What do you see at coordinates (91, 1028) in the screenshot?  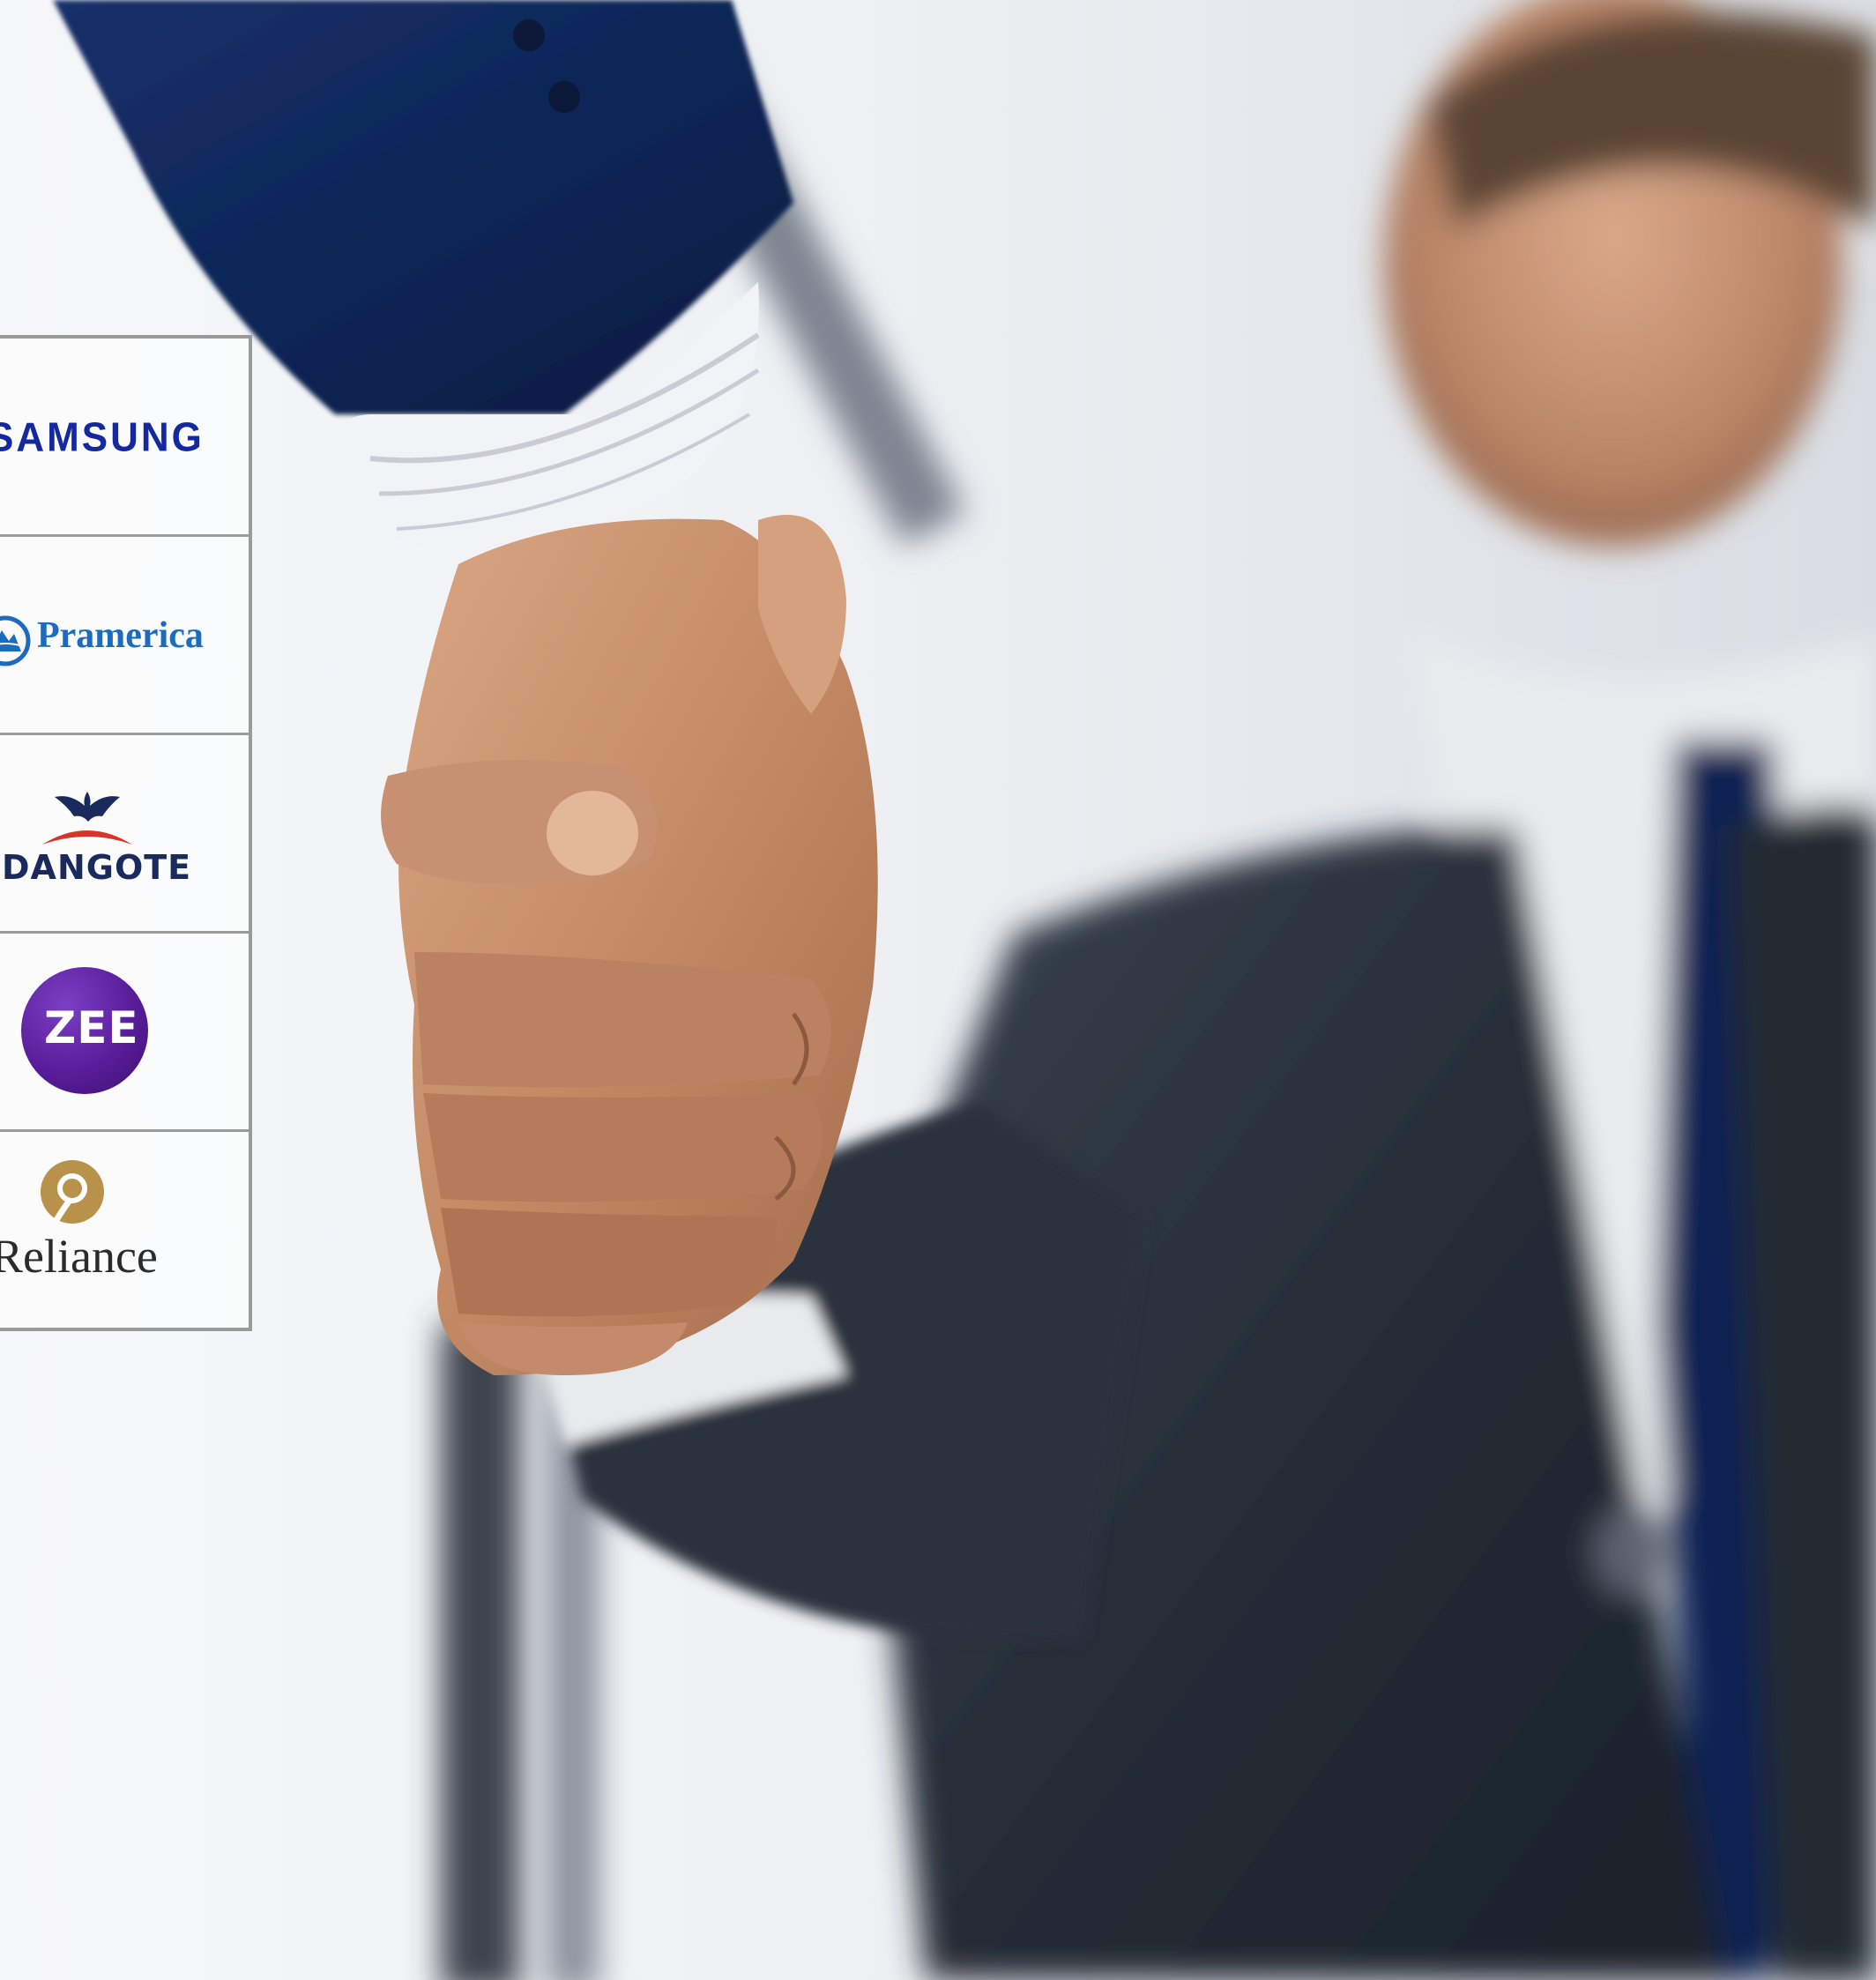 I see `zee-logo: ZEE` at bounding box center [91, 1028].